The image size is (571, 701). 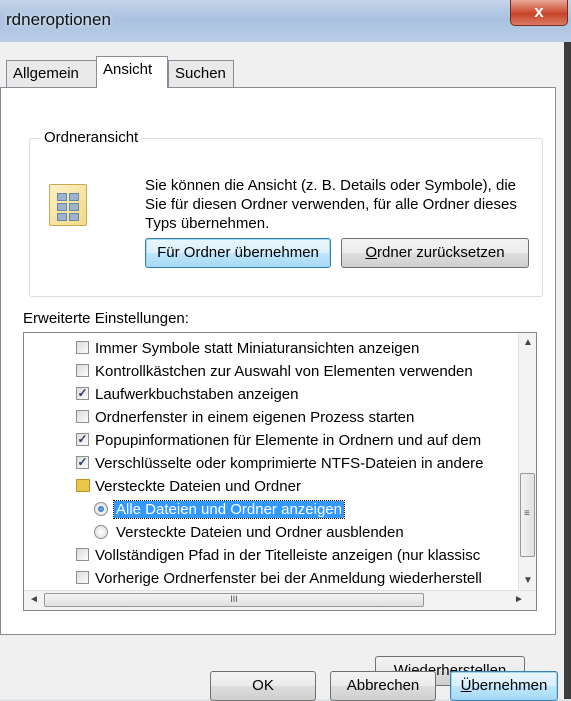 I want to click on tab-search-label: Suchen, so click(x=200, y=73).